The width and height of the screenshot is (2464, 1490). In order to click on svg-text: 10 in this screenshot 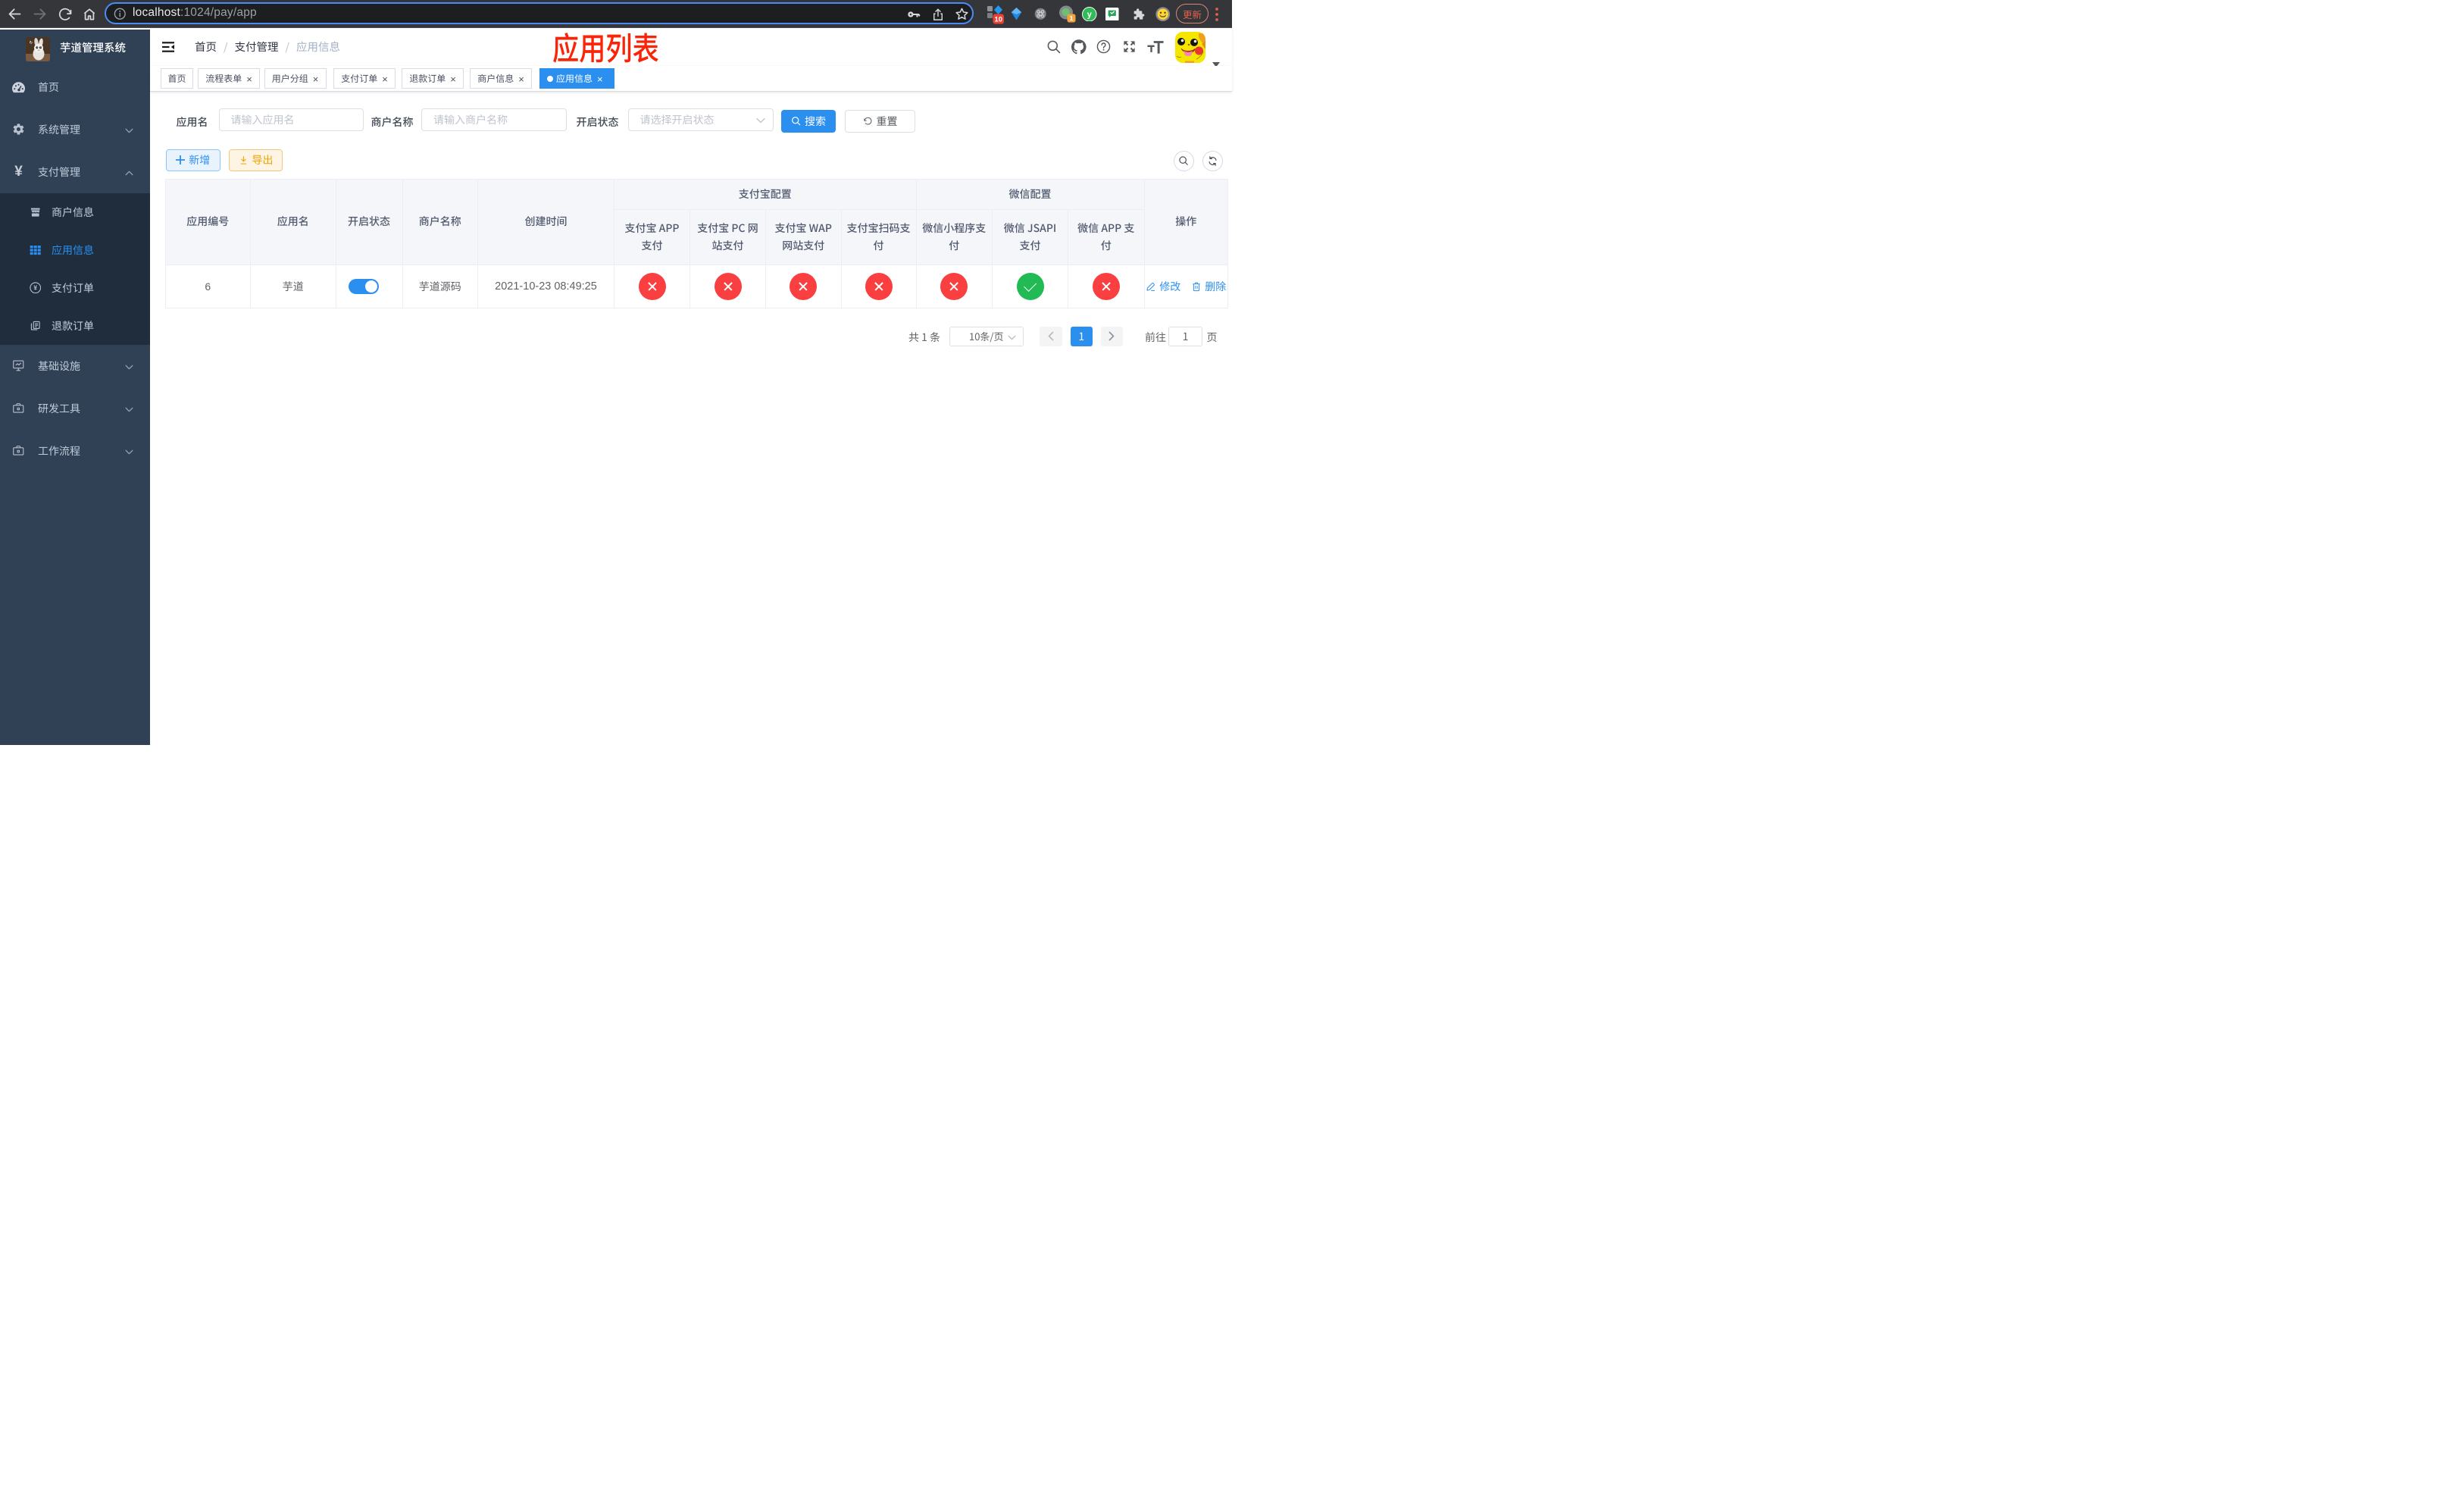, I will do `click(998, 19)`.